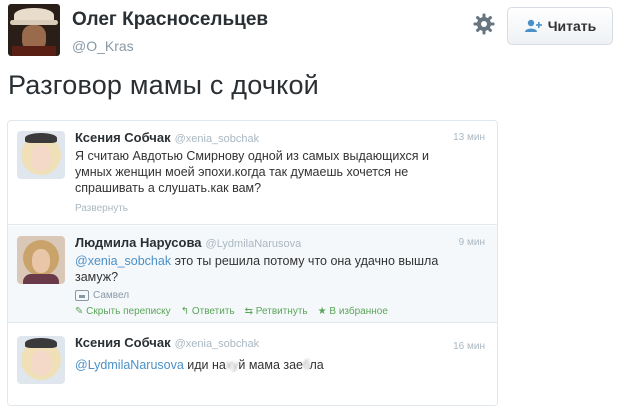 The height and width of the screenshot is (410, 620). What do you see at coordinates (469, 346) in the screenshot?
I see `tweet-time: 16 мин` at bounding box center [469, 346].